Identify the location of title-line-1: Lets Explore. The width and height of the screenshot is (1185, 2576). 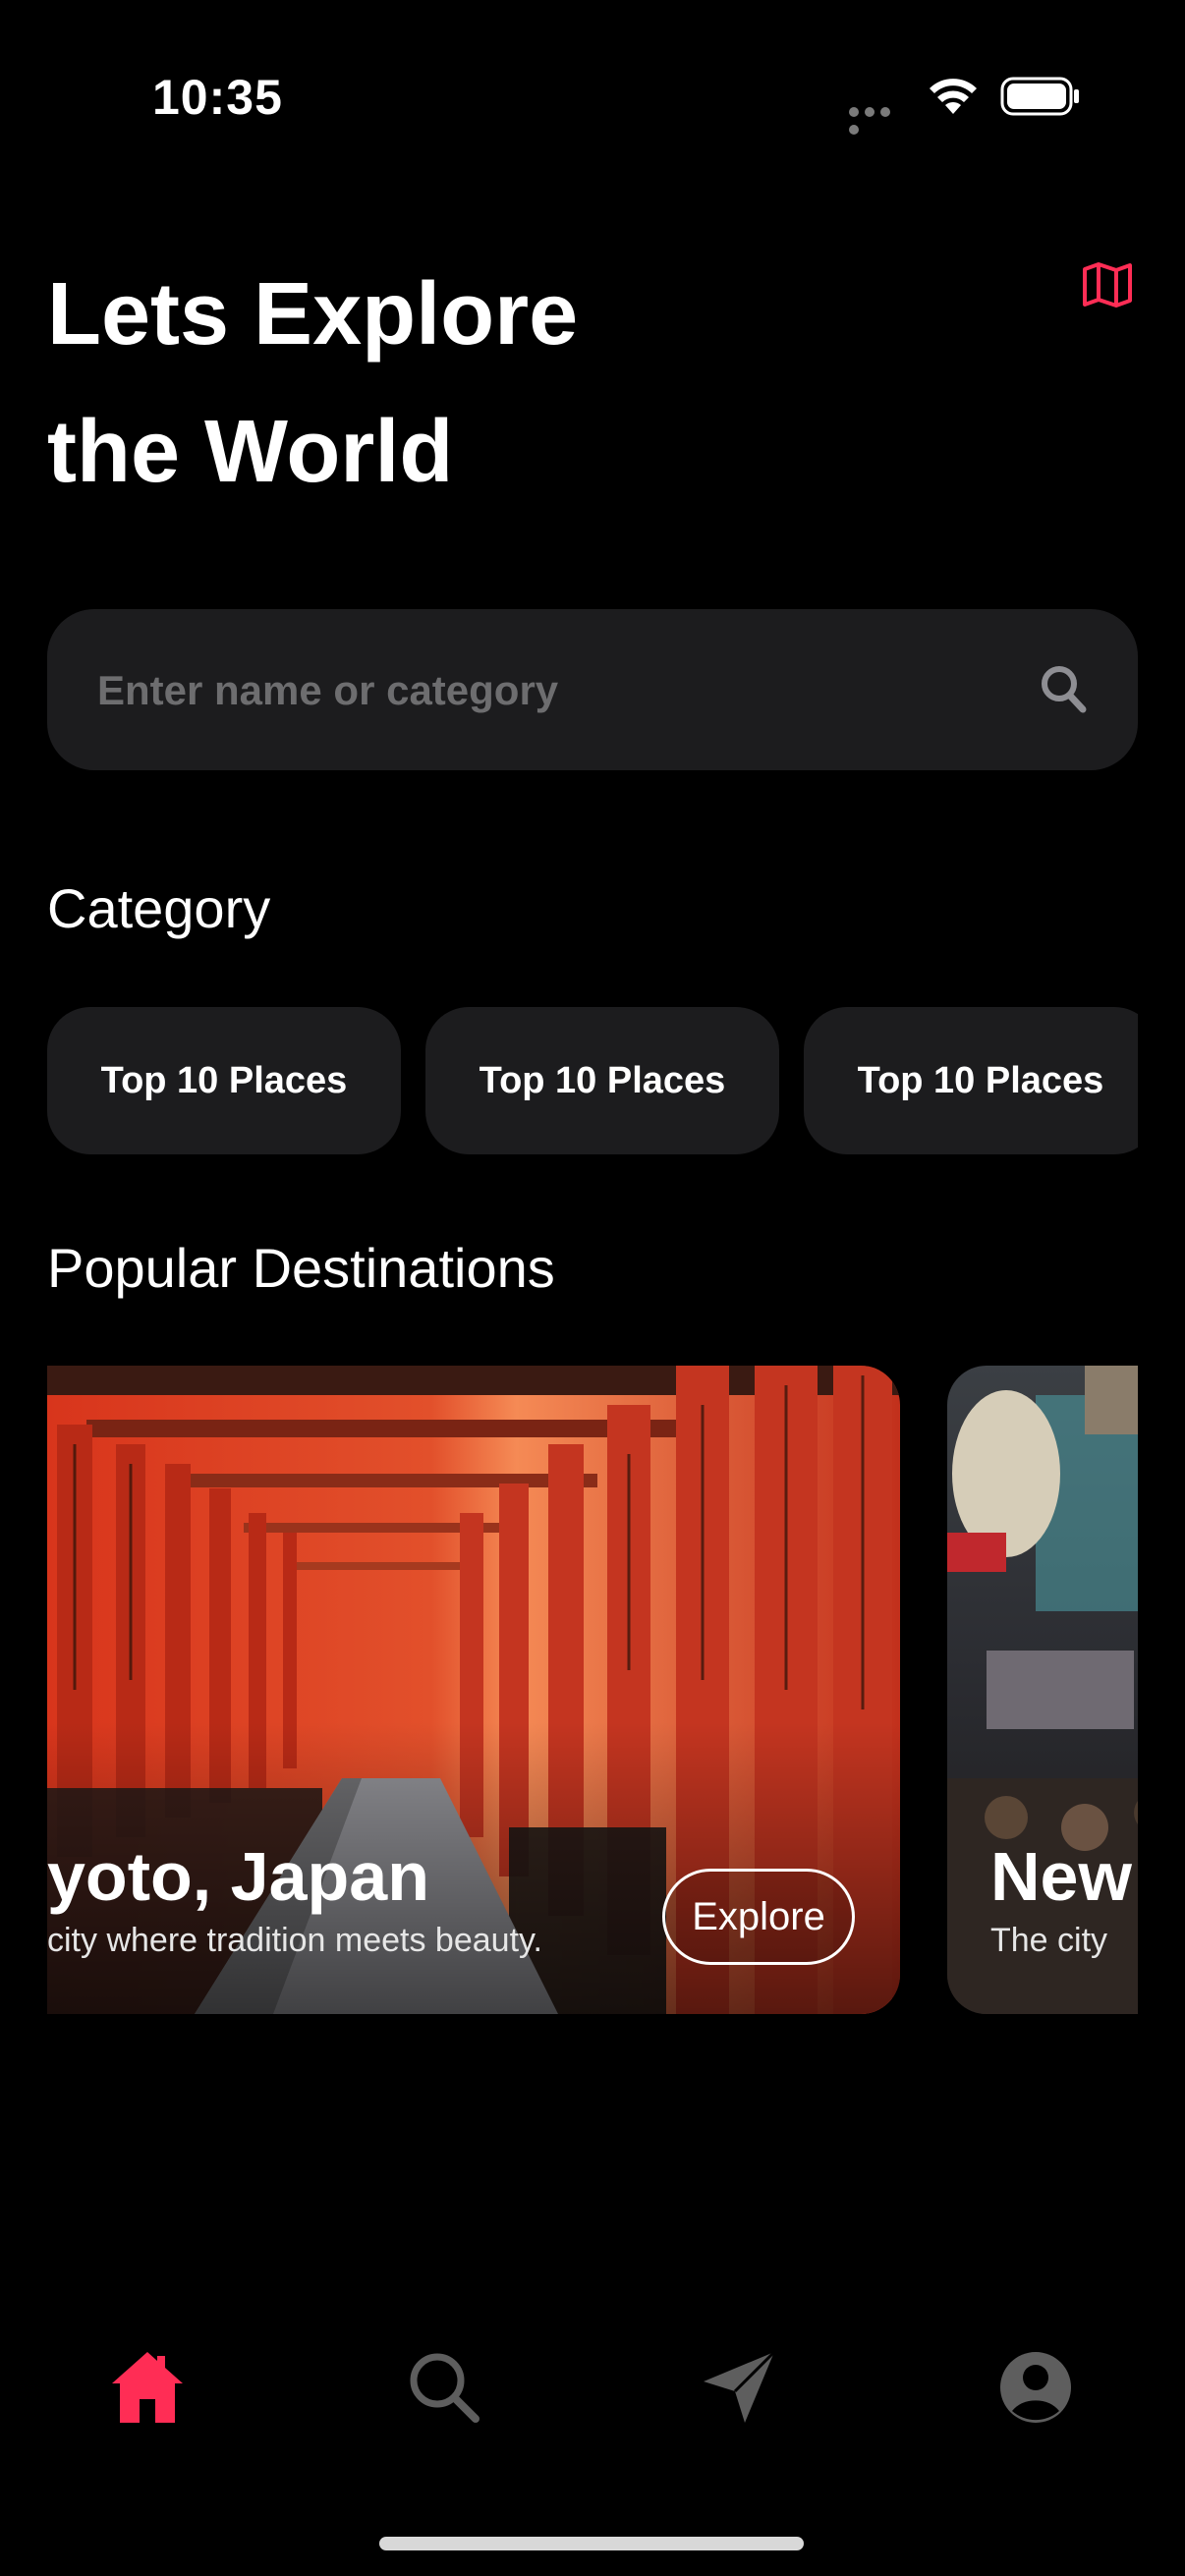
(313, 314).